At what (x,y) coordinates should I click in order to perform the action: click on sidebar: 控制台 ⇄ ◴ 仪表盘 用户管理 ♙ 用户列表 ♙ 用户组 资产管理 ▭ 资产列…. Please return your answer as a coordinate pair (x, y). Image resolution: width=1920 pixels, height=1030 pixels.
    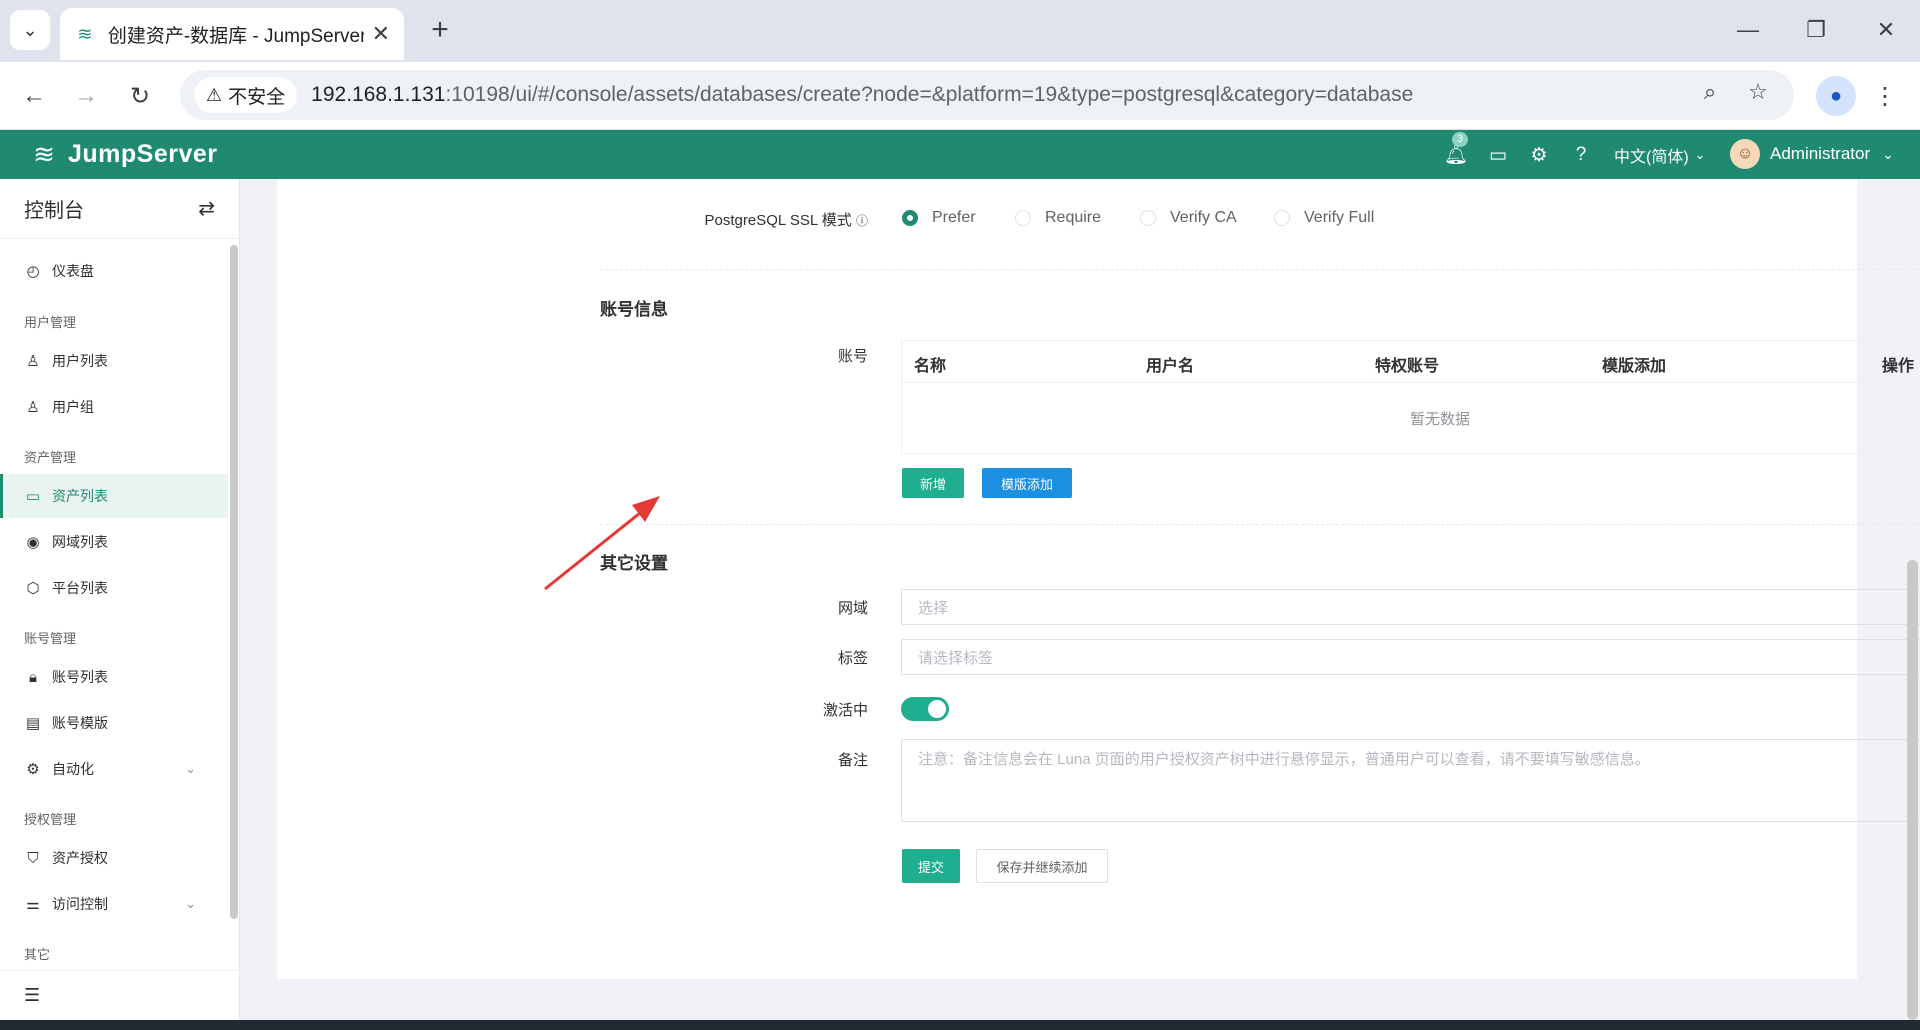
    Looking at the image, I should click on (120, 599).